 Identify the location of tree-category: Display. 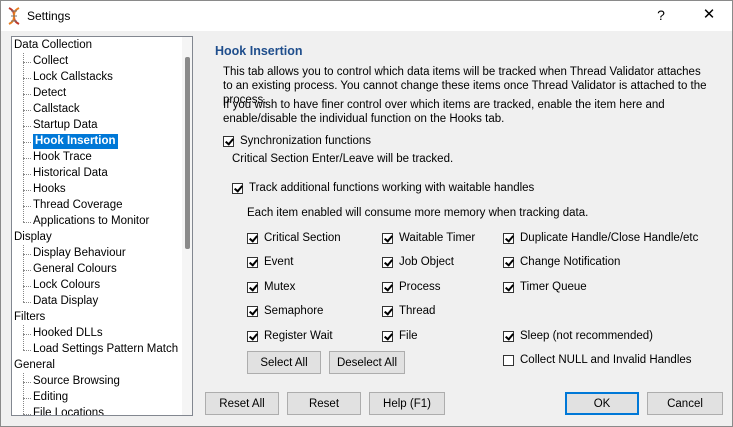
(33, 237).